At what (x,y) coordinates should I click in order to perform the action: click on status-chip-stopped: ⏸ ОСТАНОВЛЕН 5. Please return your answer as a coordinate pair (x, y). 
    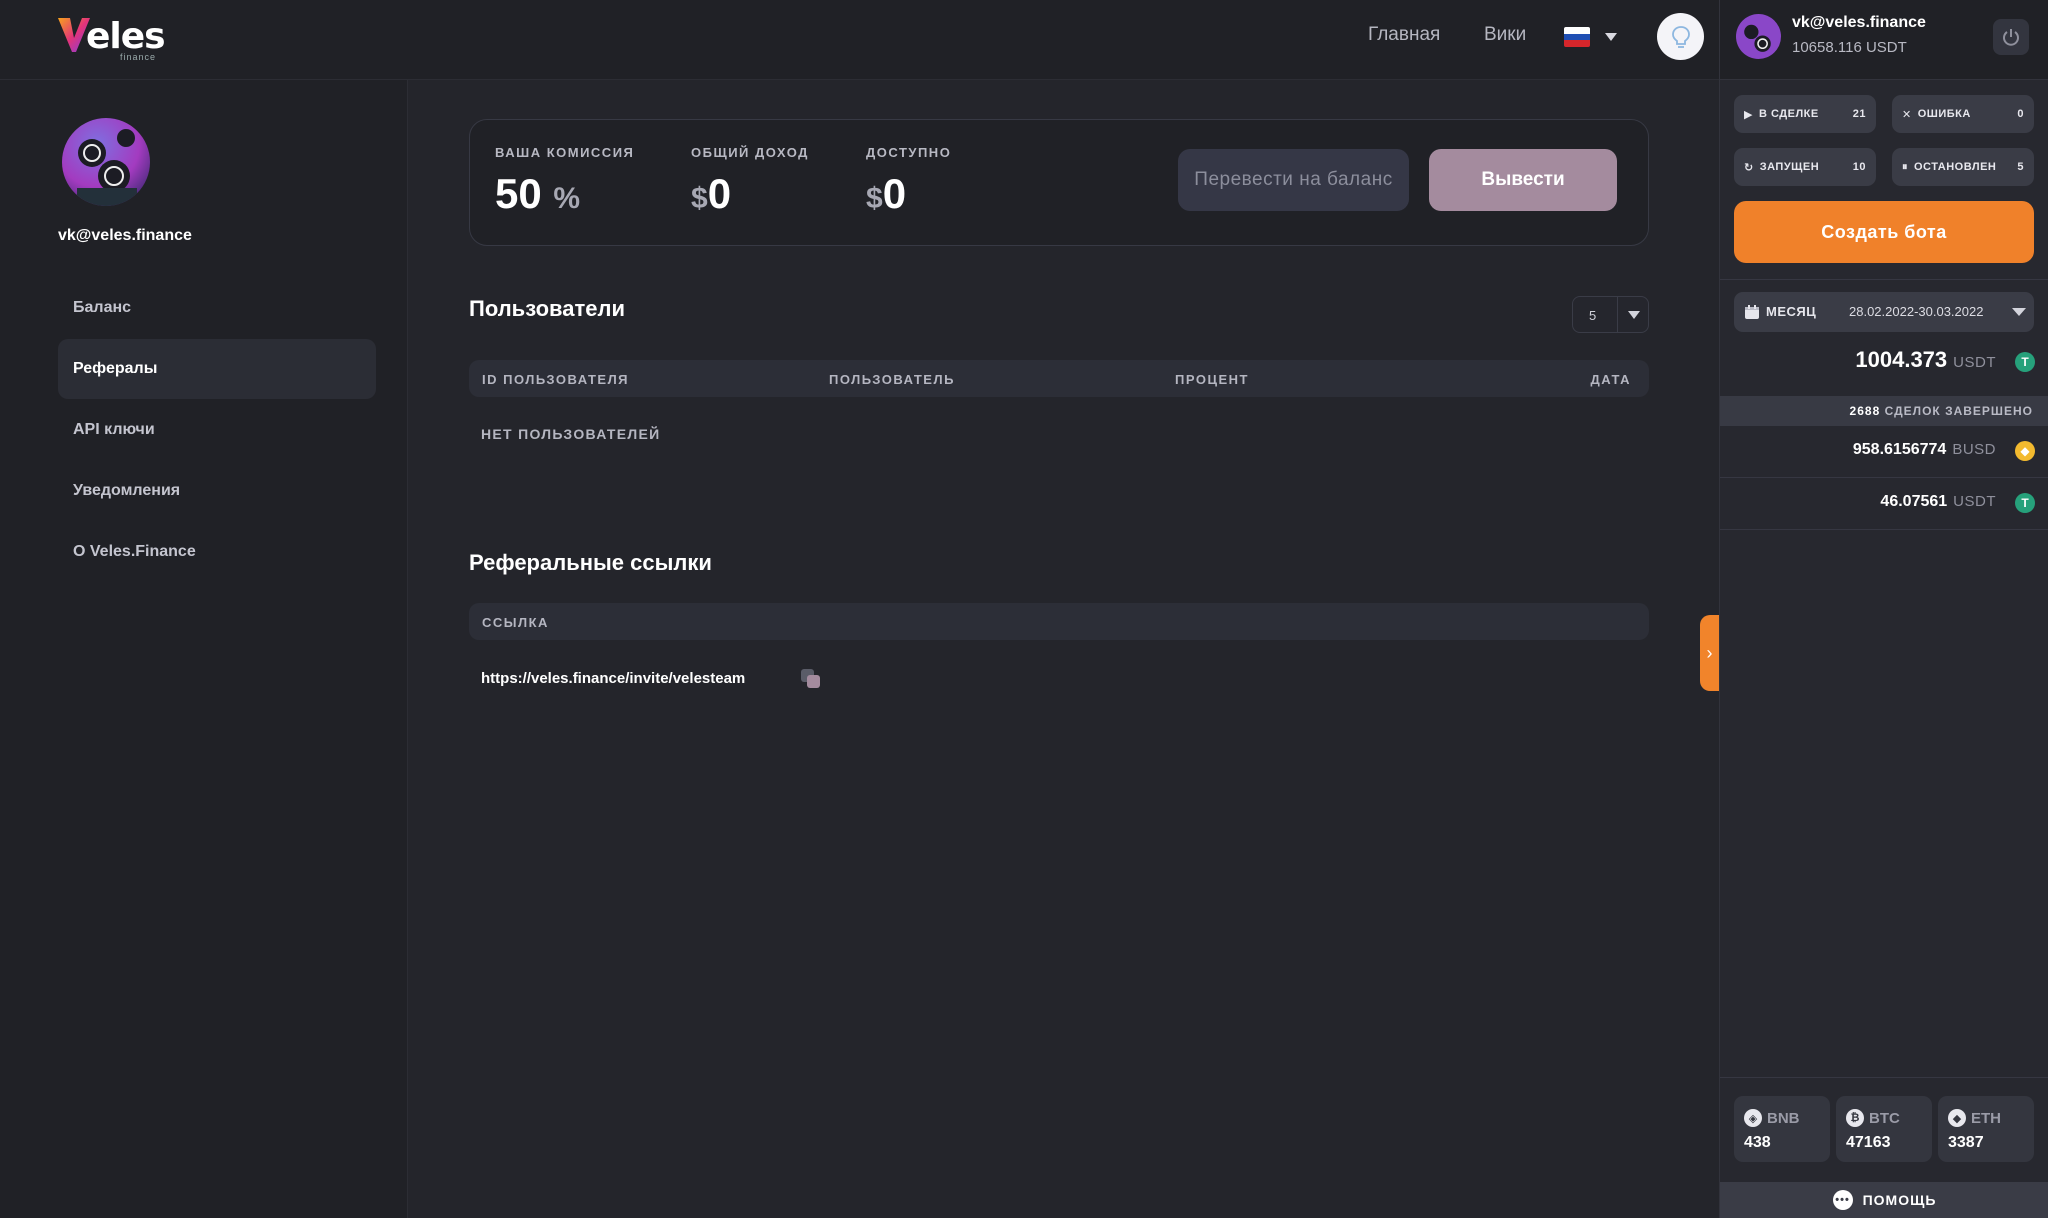
    Looking at the image, I should click on (1963, 167).